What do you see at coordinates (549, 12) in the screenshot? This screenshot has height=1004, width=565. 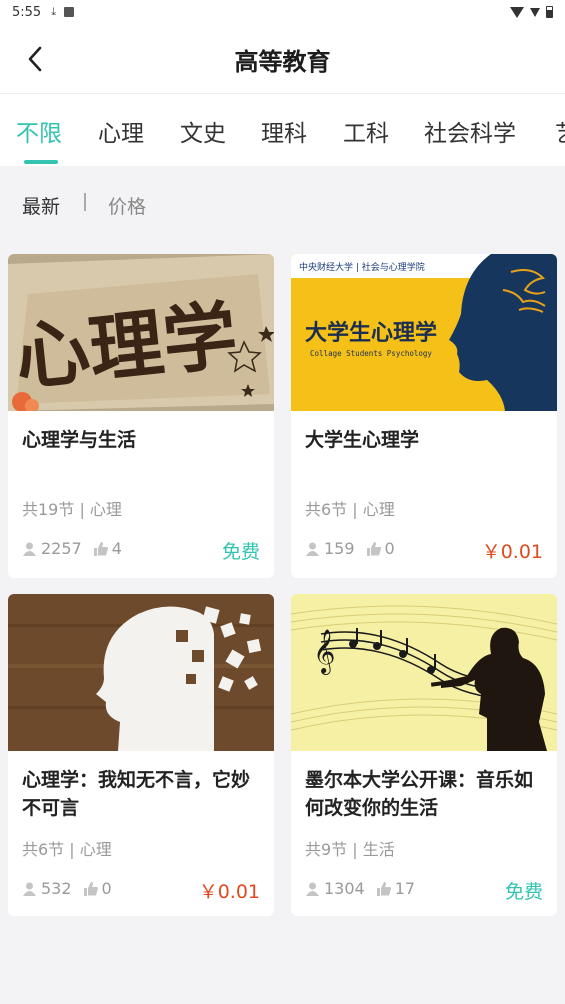 I see `battery-icon` at bounding box center [549, 12].